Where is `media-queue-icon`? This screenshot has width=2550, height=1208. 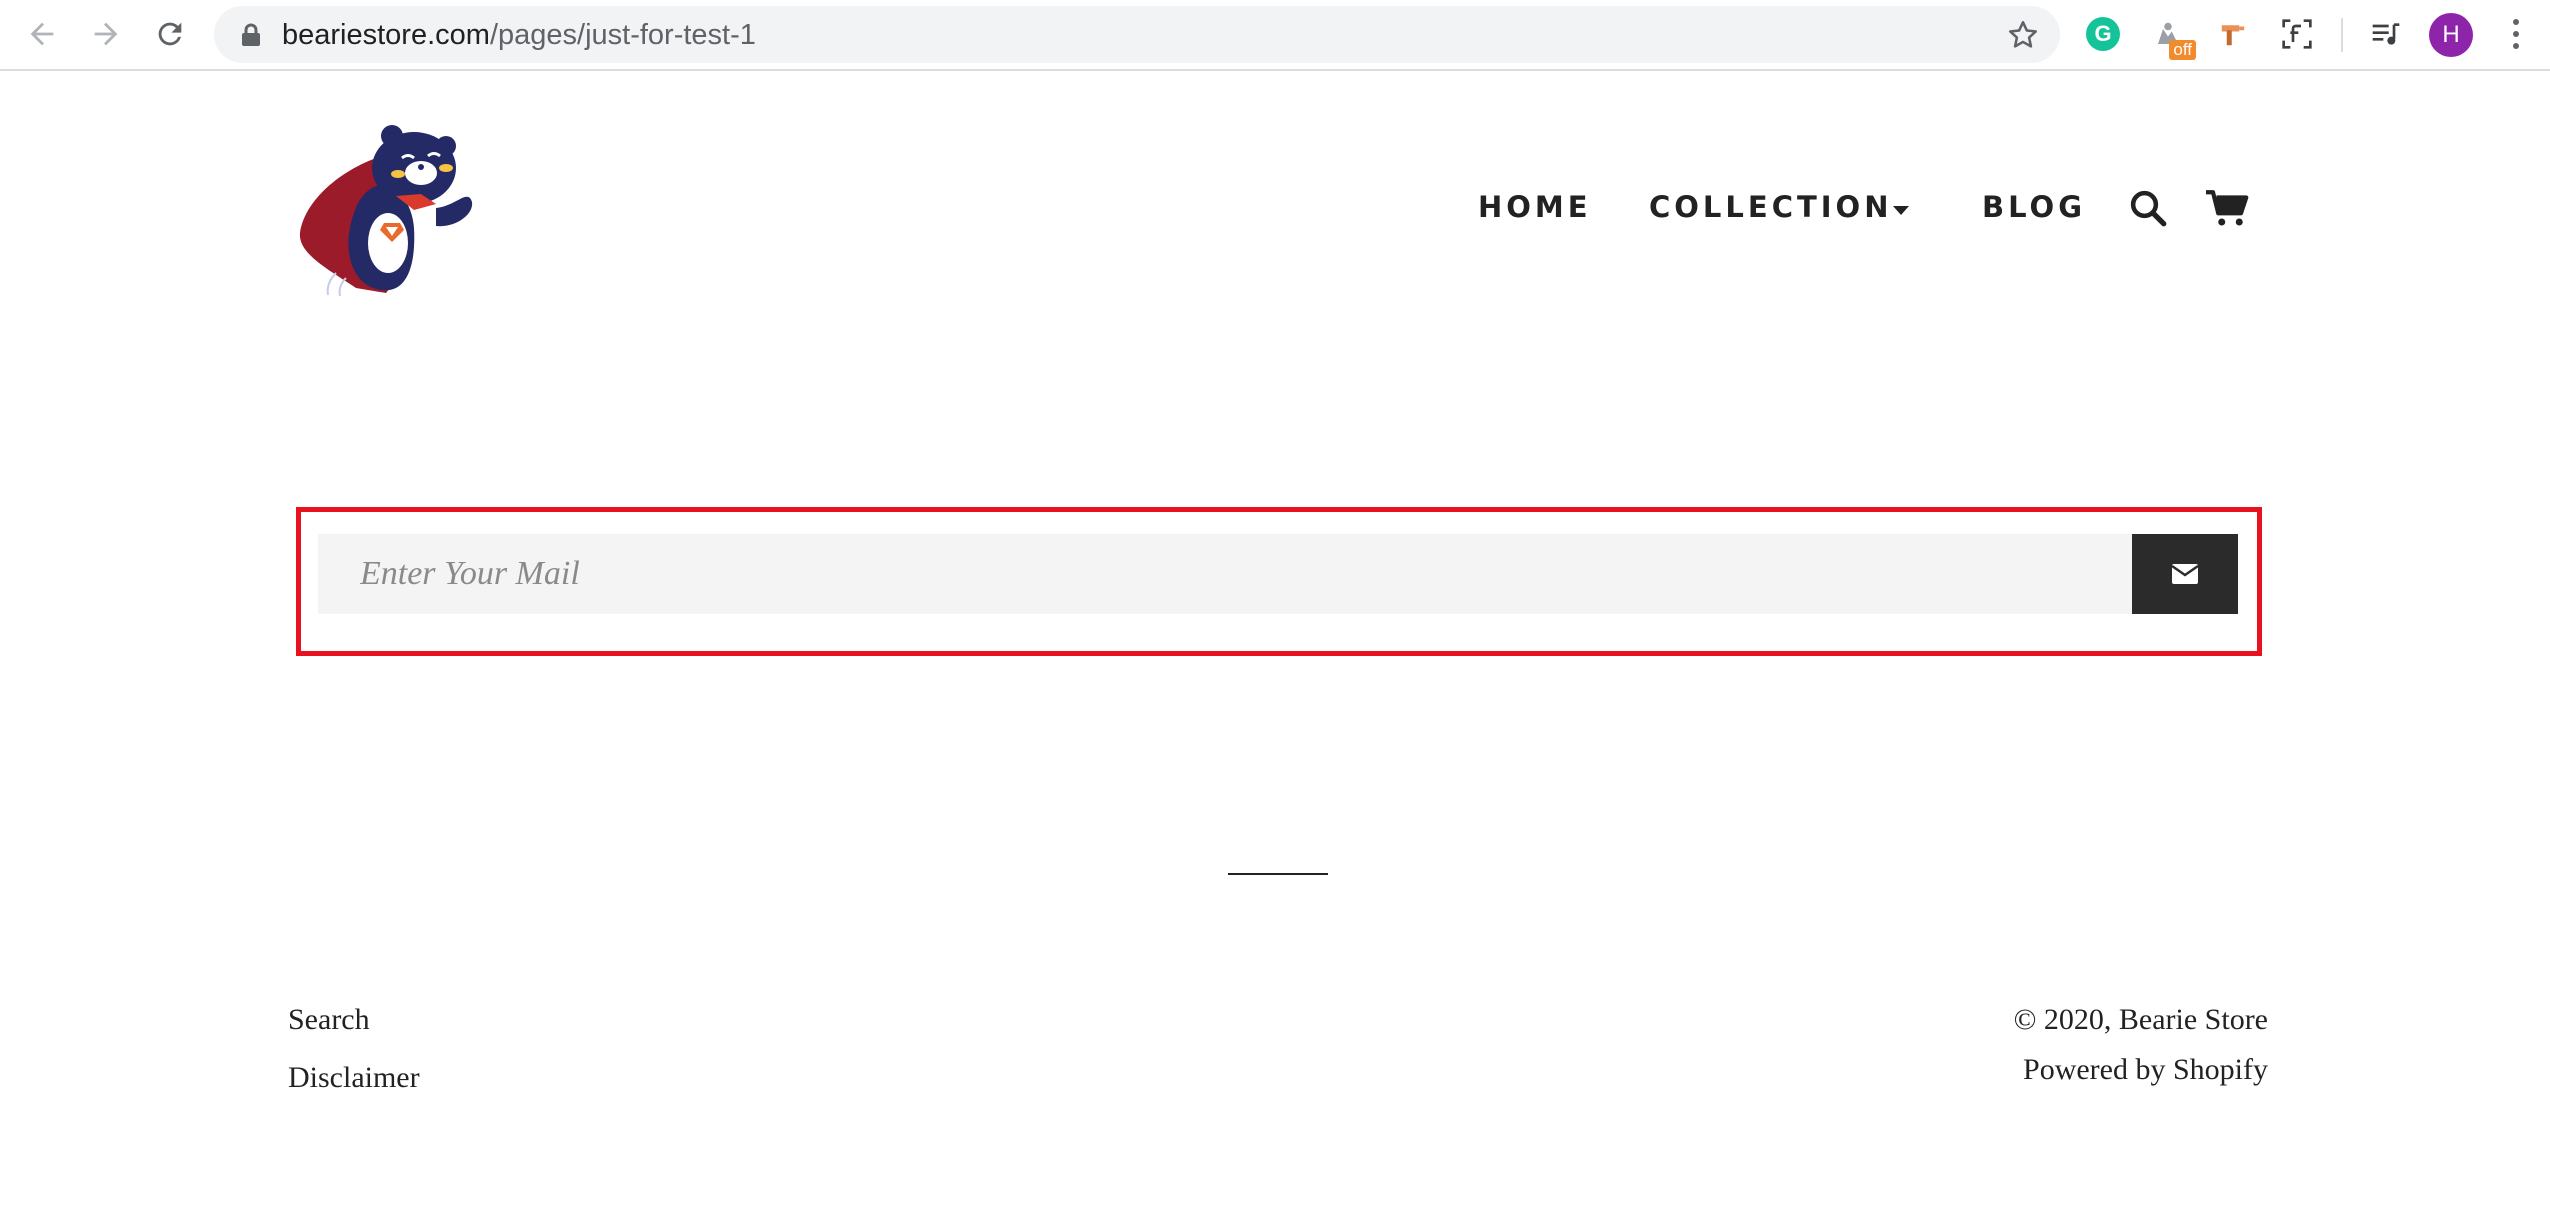 media-queue-icon is located at coordinates (2386, 34).